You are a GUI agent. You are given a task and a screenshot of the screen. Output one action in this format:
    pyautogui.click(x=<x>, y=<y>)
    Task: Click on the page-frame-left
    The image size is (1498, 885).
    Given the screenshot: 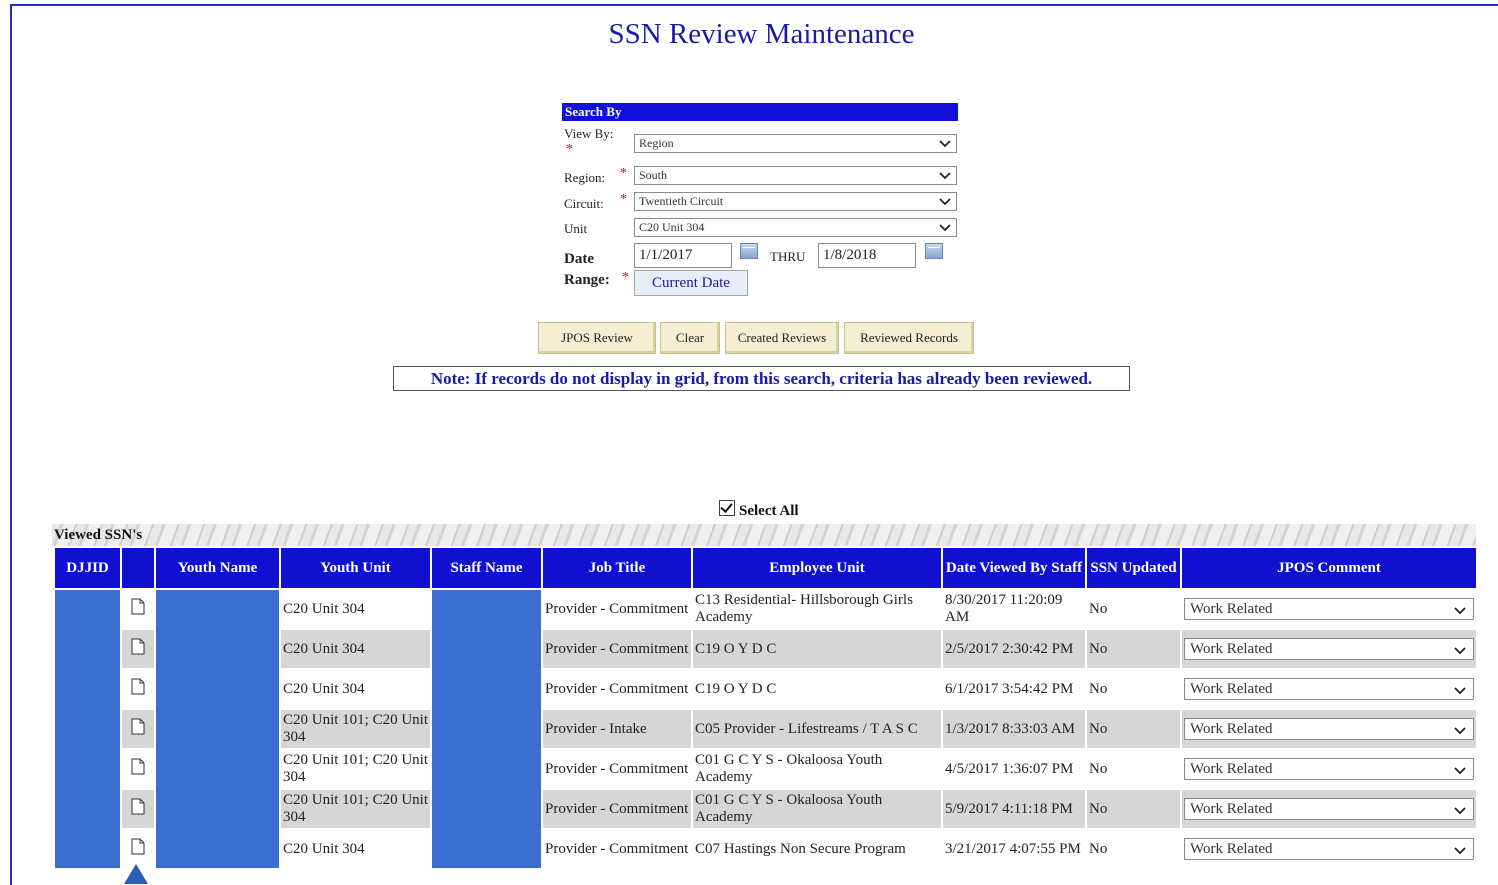 What is the action you would take?
    pyautogui.click(x=11, y=444)
    